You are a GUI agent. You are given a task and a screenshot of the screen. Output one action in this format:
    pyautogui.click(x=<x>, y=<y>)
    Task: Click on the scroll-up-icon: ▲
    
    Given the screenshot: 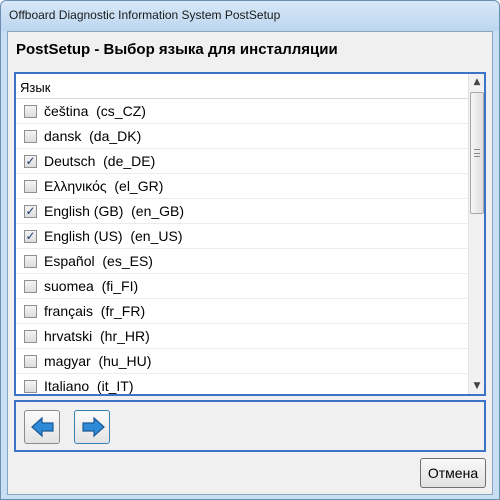 What is the action you would take?
    pyautogui.click(x=477, y=82)
    